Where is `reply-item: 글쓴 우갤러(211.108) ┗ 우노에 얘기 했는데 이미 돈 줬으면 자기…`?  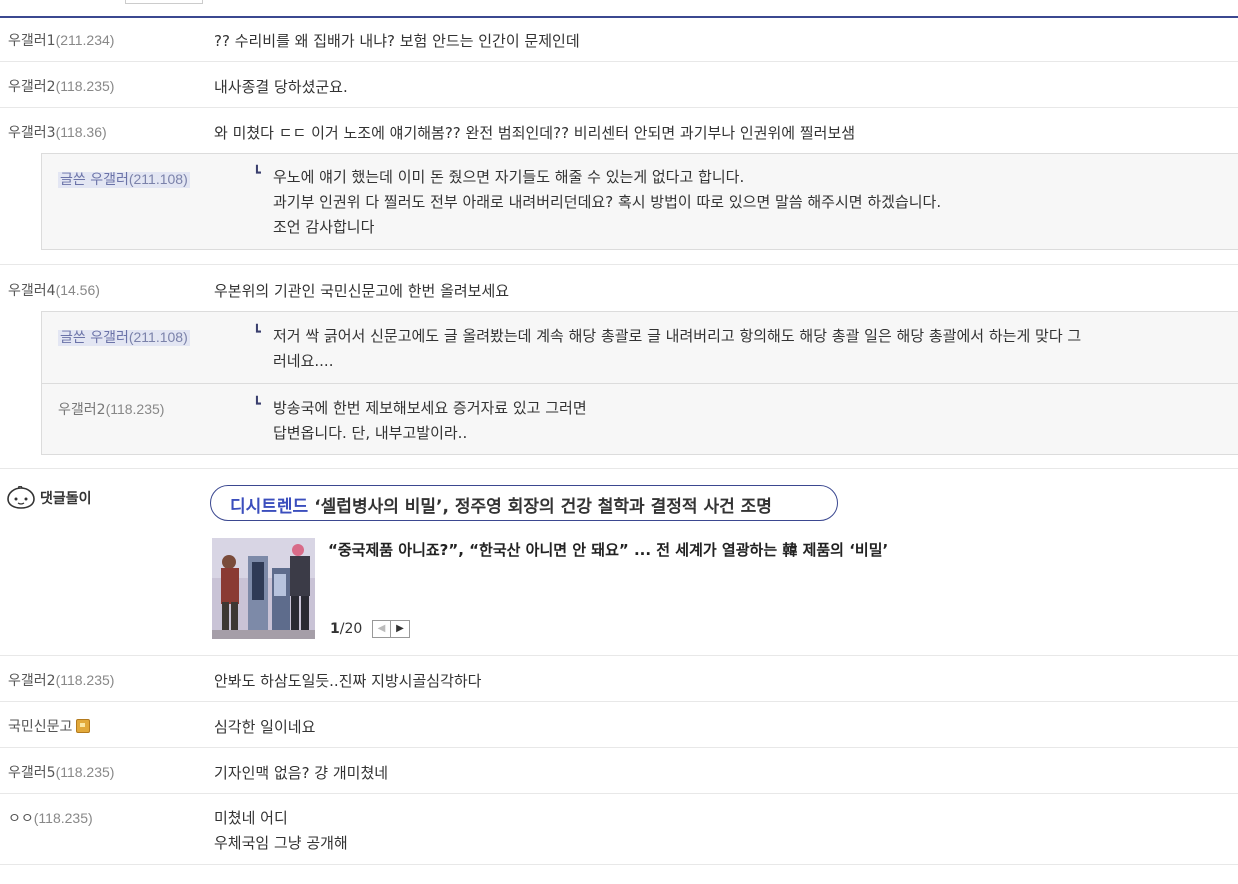
reply-item: 글쓴 우갤러(211.108) ┗ 우노에 얘기 했는데 이미 돈 줬으면 자기… is located at coordinates (640, 201).